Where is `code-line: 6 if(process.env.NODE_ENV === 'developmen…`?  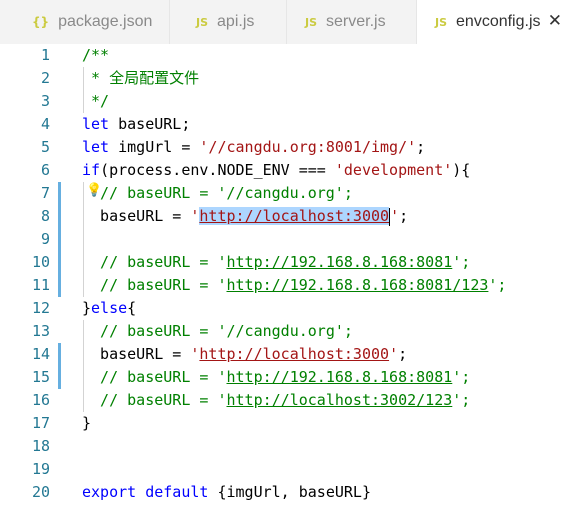 code-line: 6 if(process.env.NODE_ENV === 'developmen… is located at coordinates (288, 170).